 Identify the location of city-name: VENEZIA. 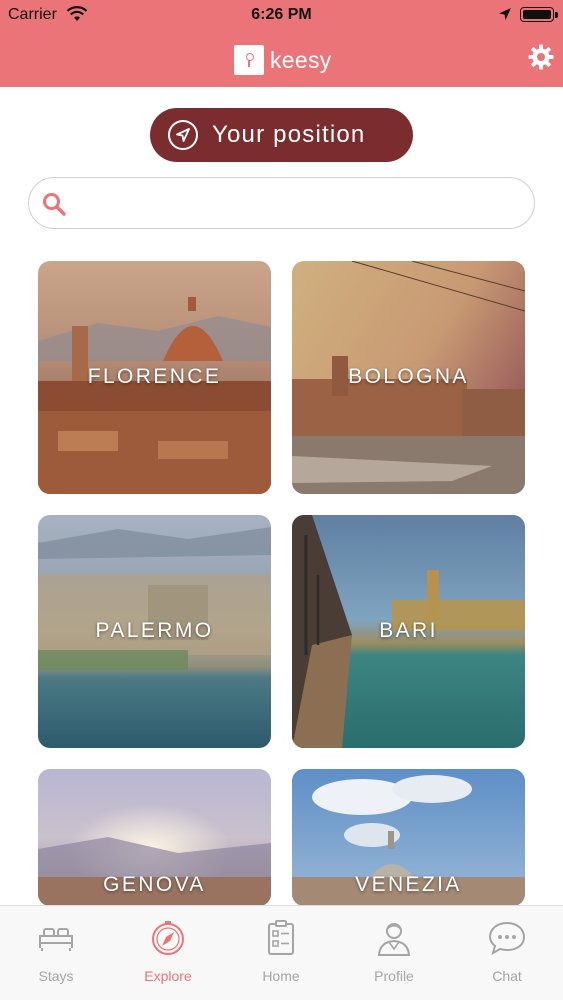
(408, 884).